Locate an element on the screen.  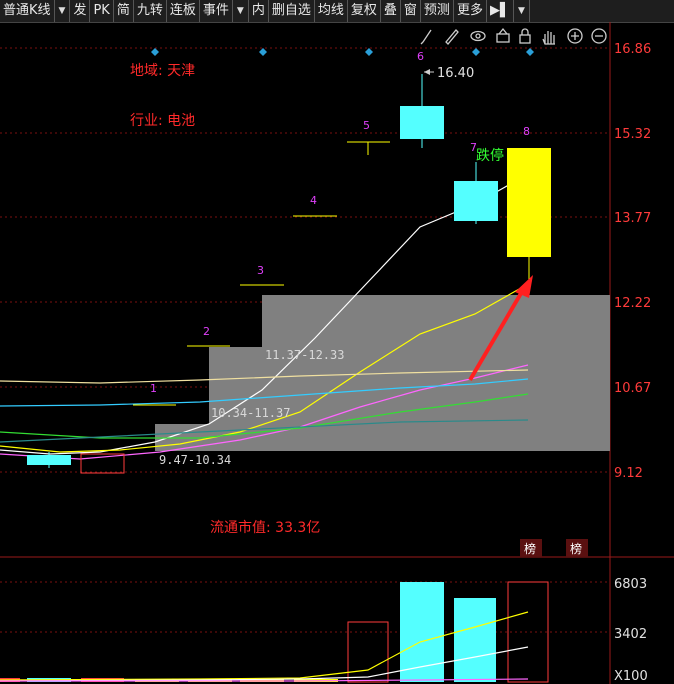
toolbar-item: 普通K线 is located at coordinates (27, 11).